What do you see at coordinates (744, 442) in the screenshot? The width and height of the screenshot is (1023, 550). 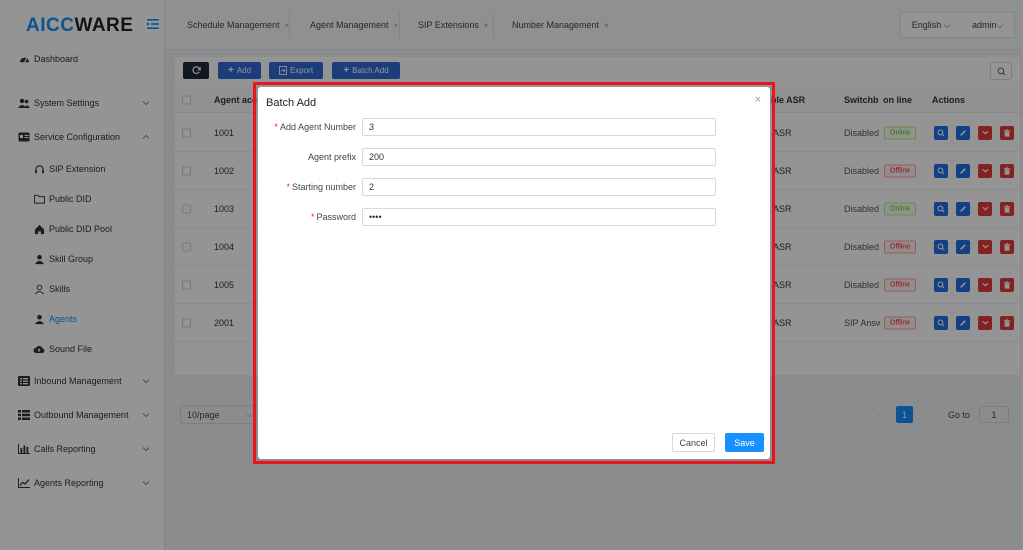 I see `save-button: Save` at bounding box center [744, 442].